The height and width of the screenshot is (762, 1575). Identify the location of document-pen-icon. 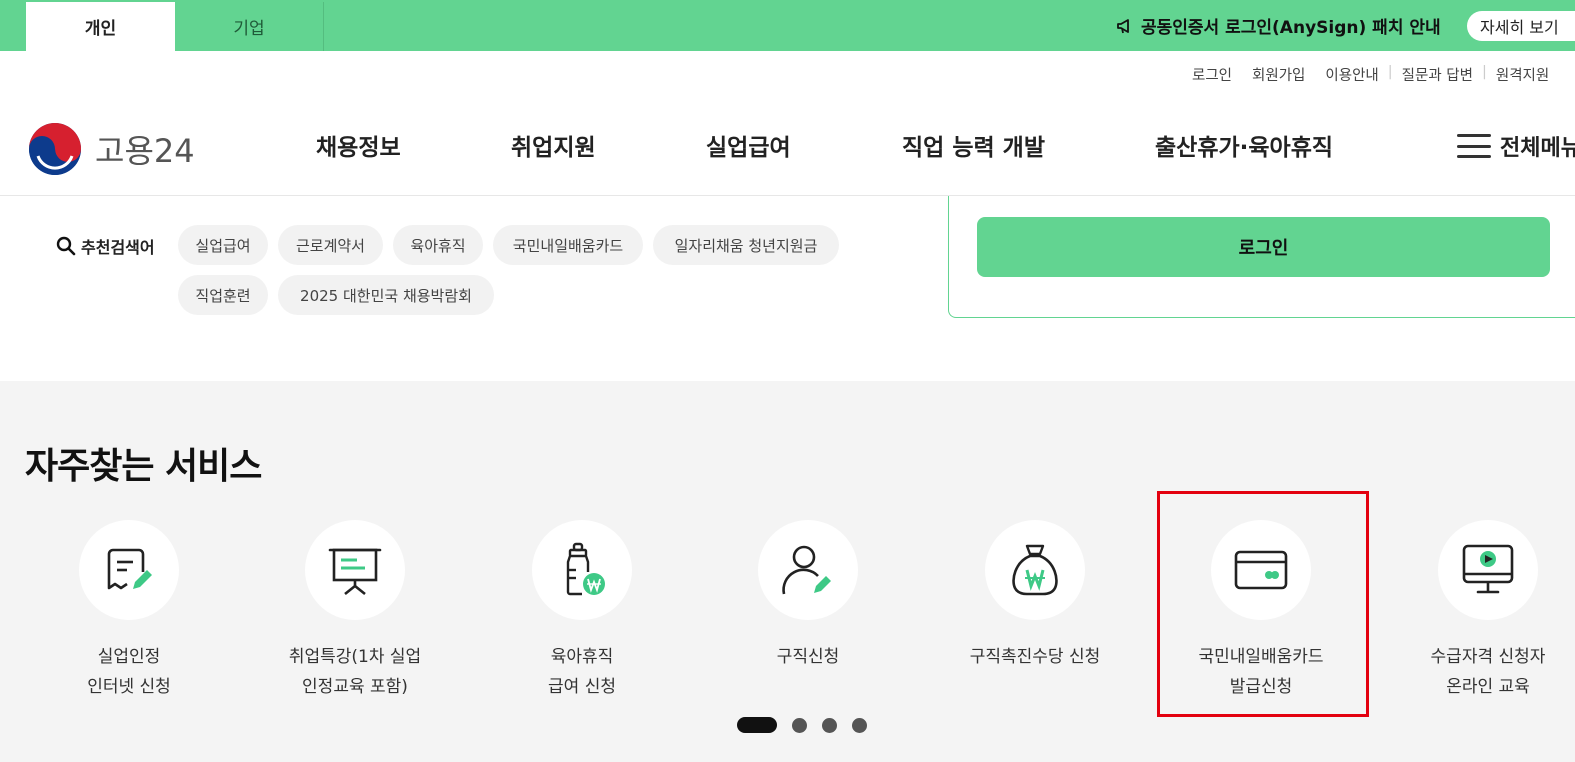
(129, 569).